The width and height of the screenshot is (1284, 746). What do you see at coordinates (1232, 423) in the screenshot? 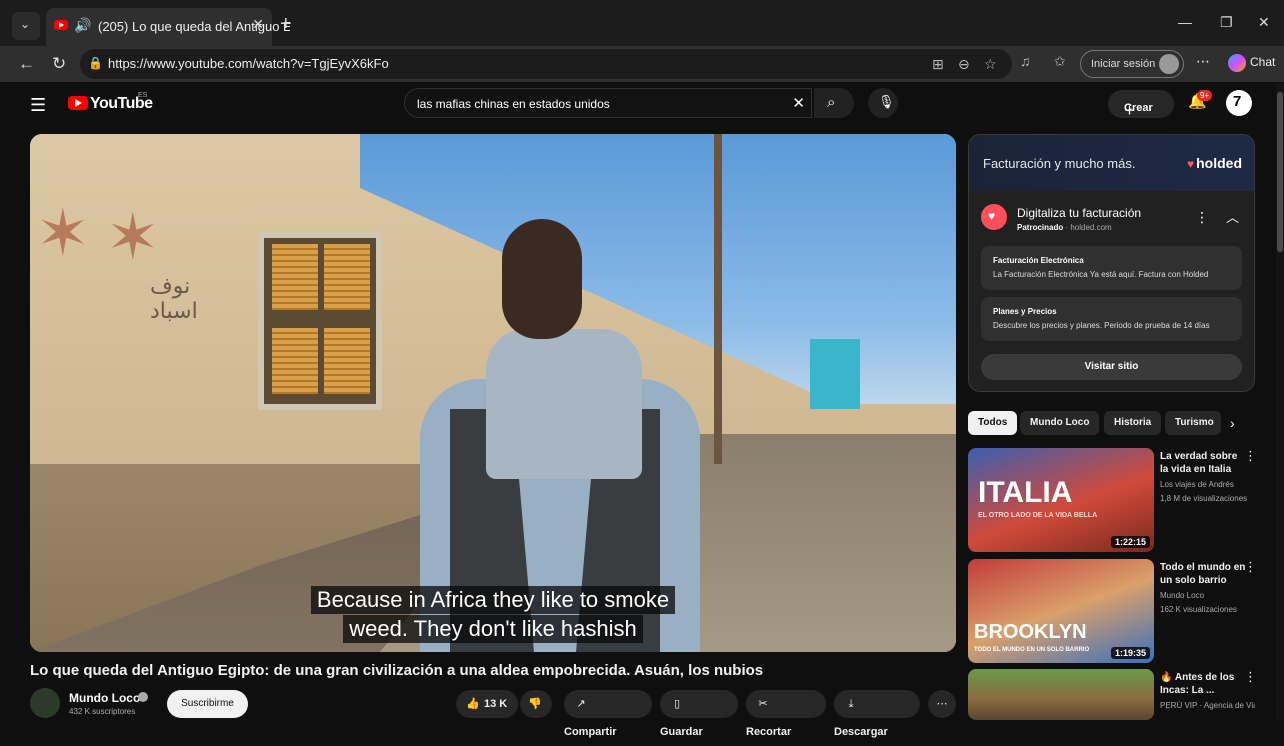
I see `chevron-right-icon: ›` at bounding box center [1232, 423].